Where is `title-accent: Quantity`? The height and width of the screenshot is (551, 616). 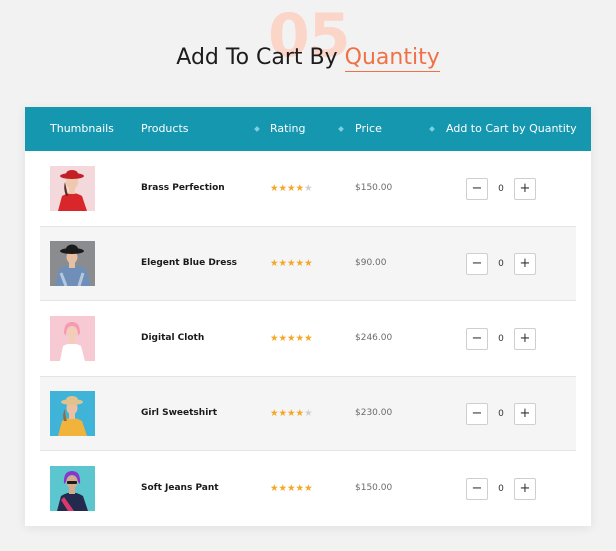
title-accent: Quantity is located at coordinates (392, 58).